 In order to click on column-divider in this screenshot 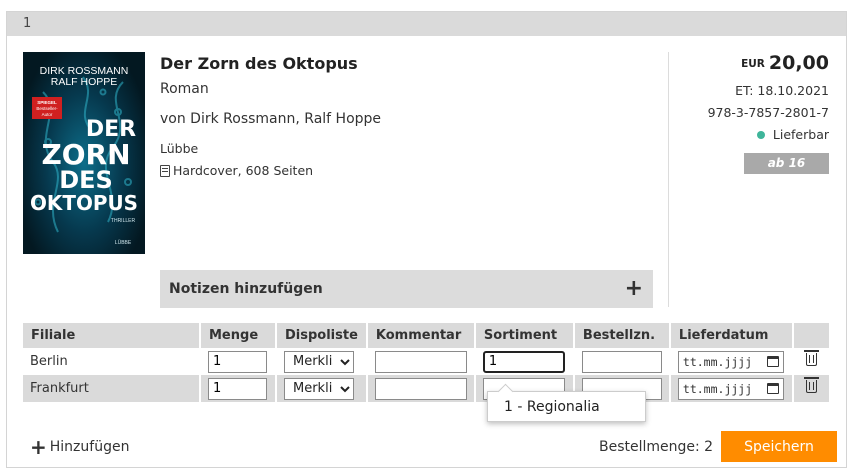, I will do `click(668, 179)`.